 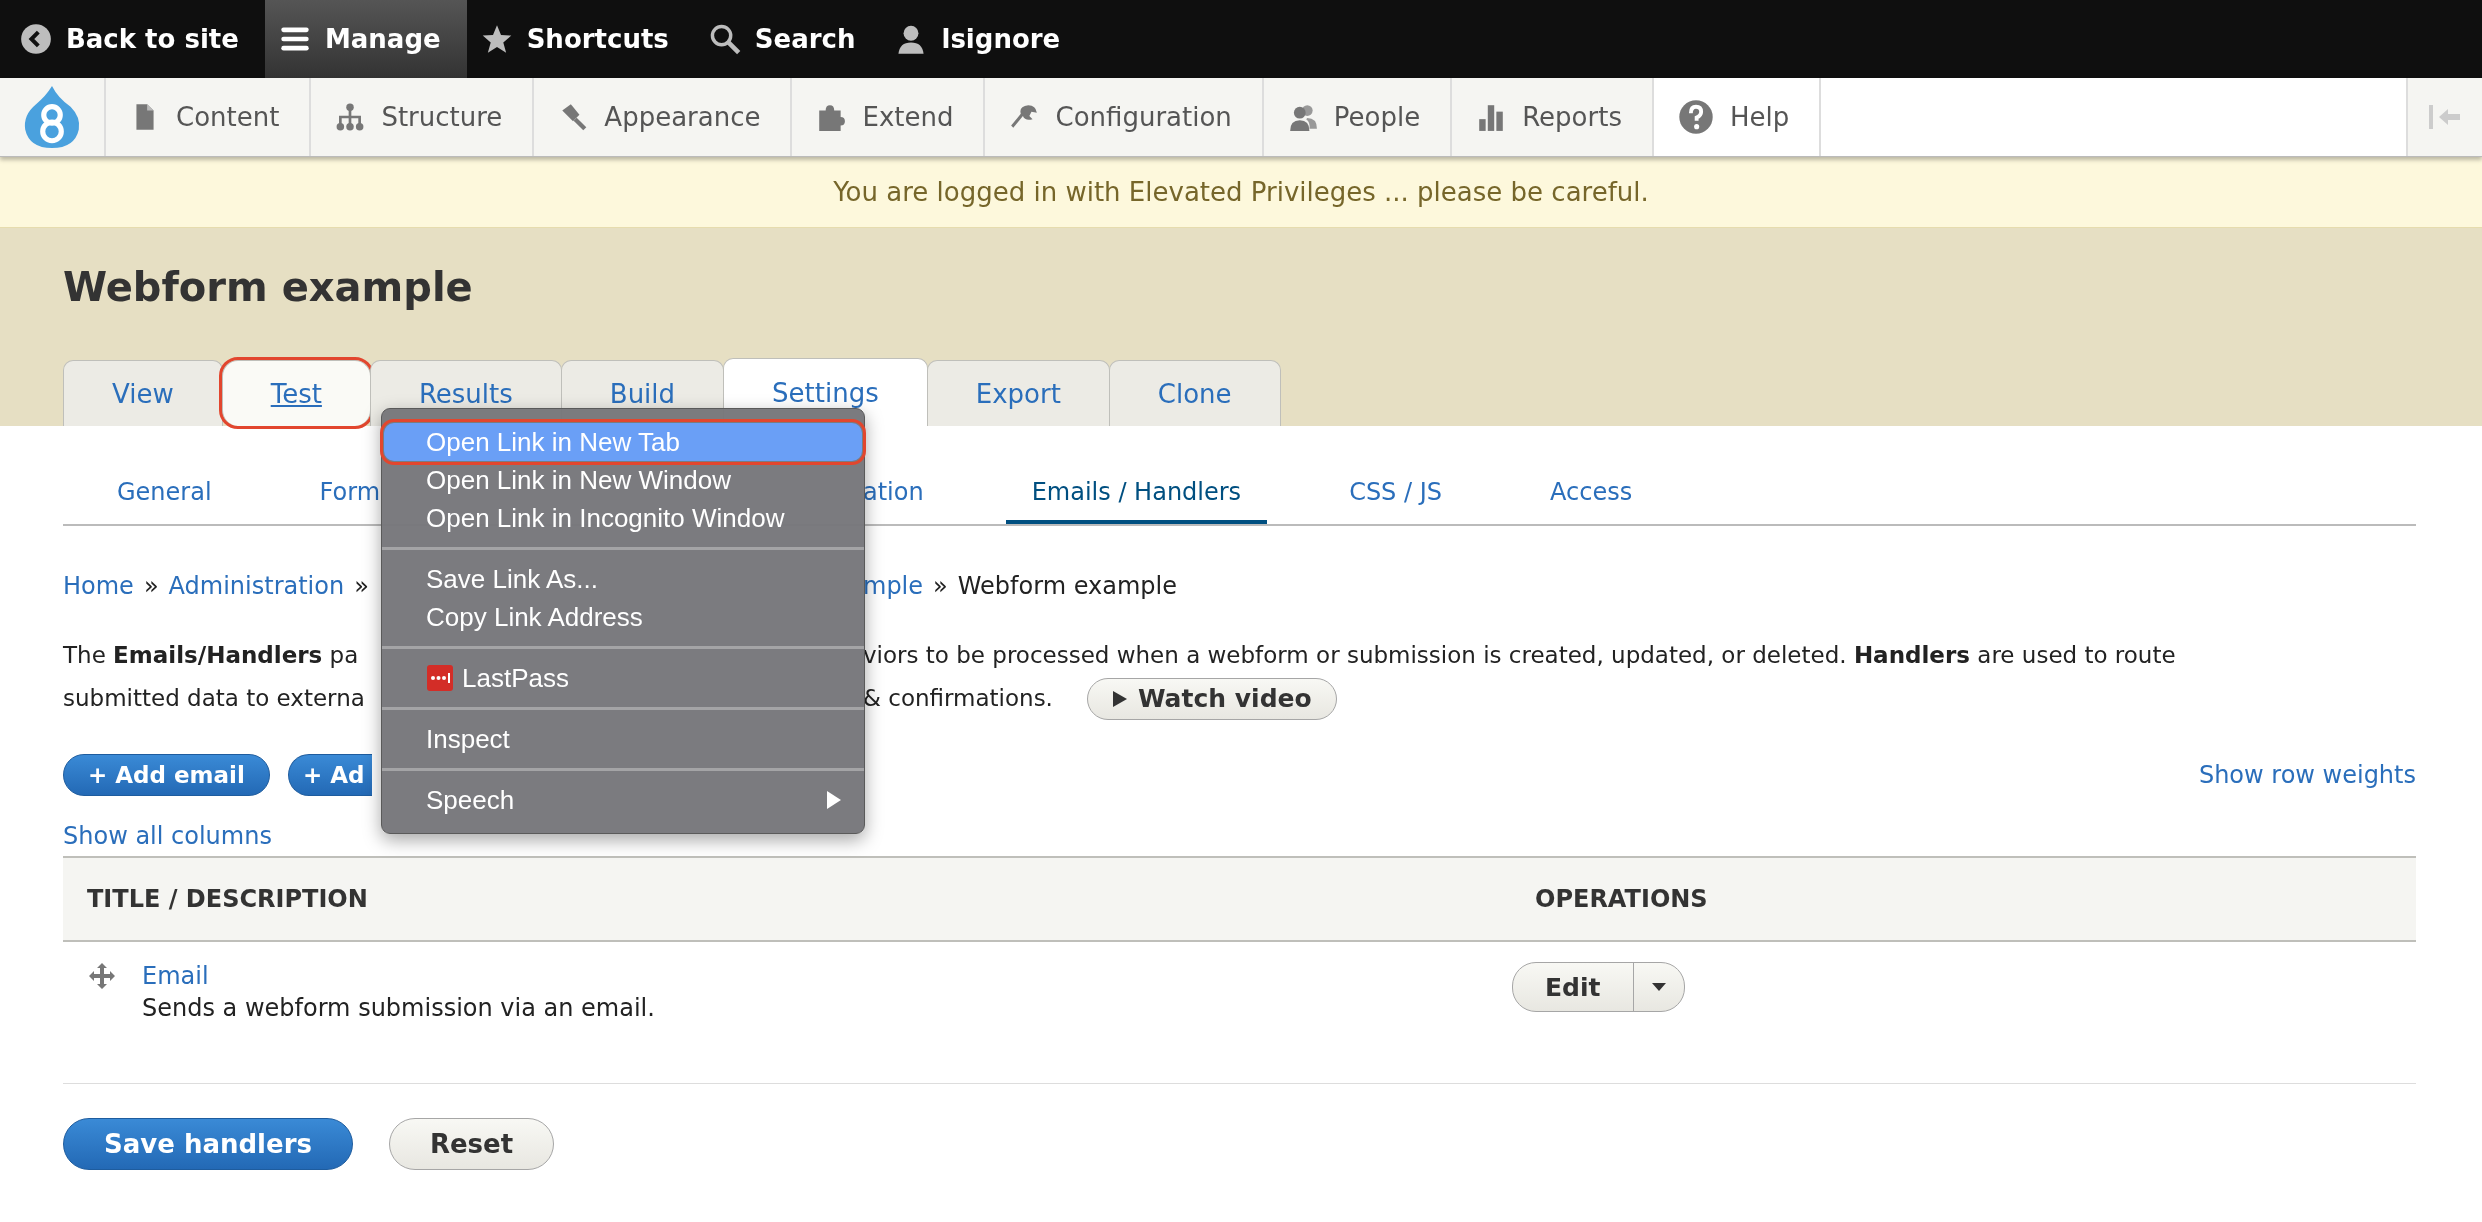 I want to click on drag-handle-icon, so click(x=102, y=976).